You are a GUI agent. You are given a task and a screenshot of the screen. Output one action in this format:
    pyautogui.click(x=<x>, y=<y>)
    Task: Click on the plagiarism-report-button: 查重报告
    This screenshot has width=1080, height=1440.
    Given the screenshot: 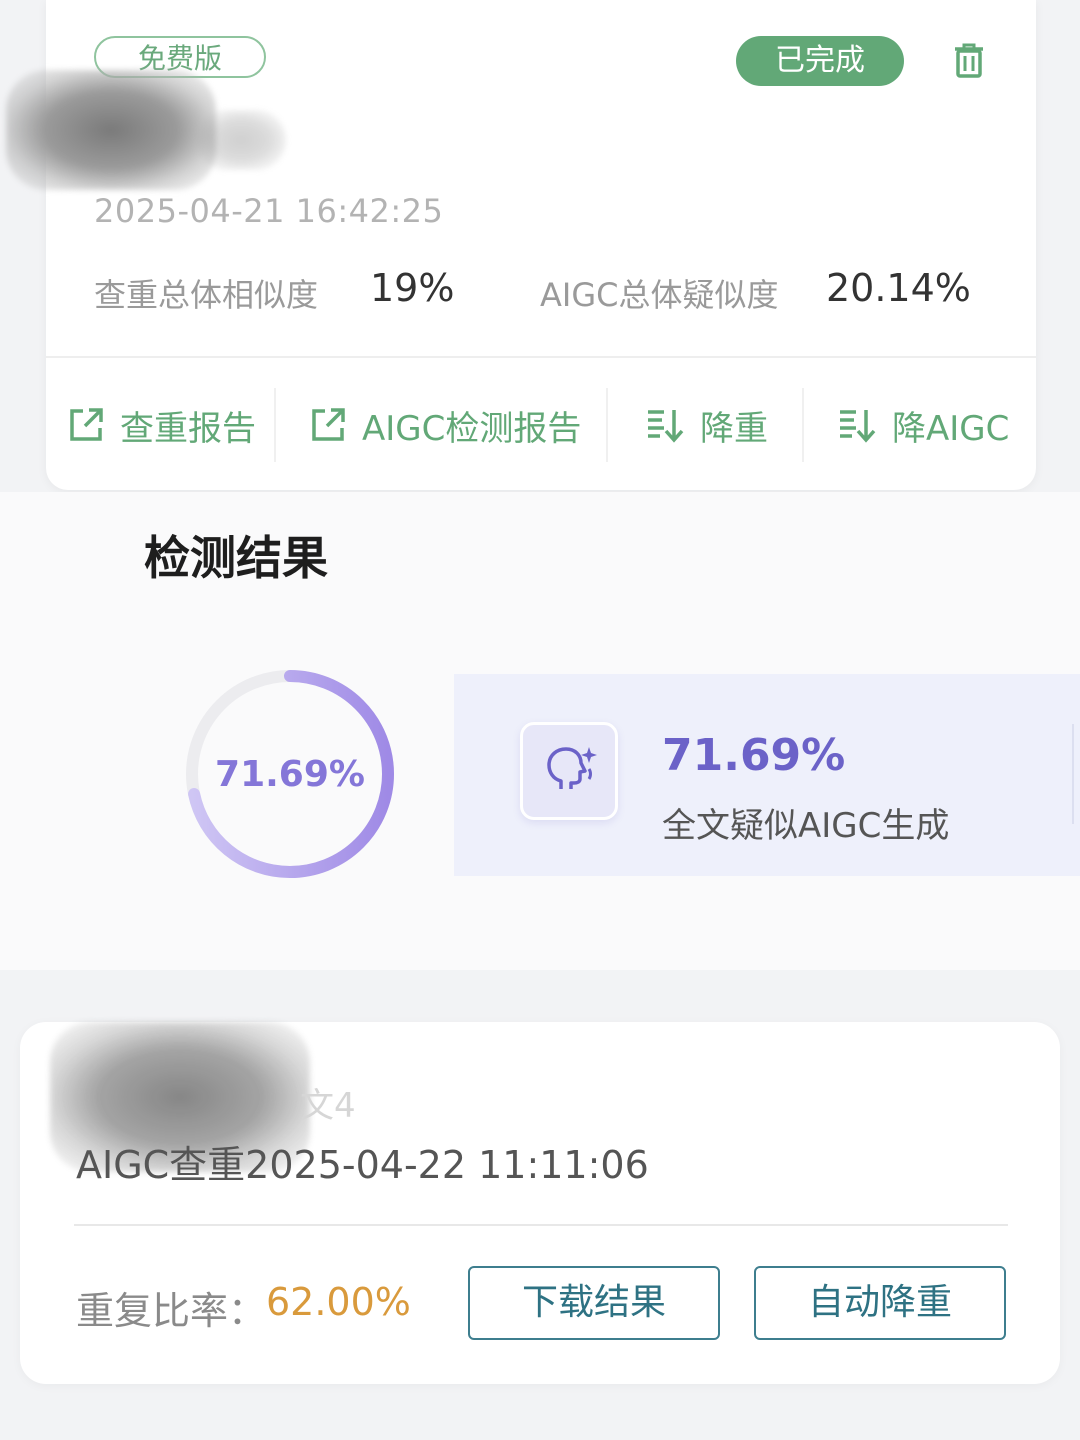 What is the action you would take?
    pyautogui.click(x=162, y=425)
    